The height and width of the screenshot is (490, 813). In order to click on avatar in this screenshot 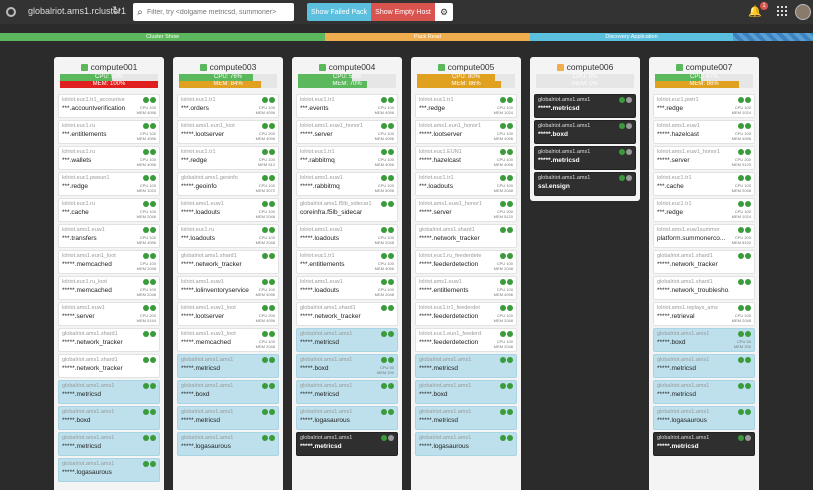, I will do `click(803, 12)`.